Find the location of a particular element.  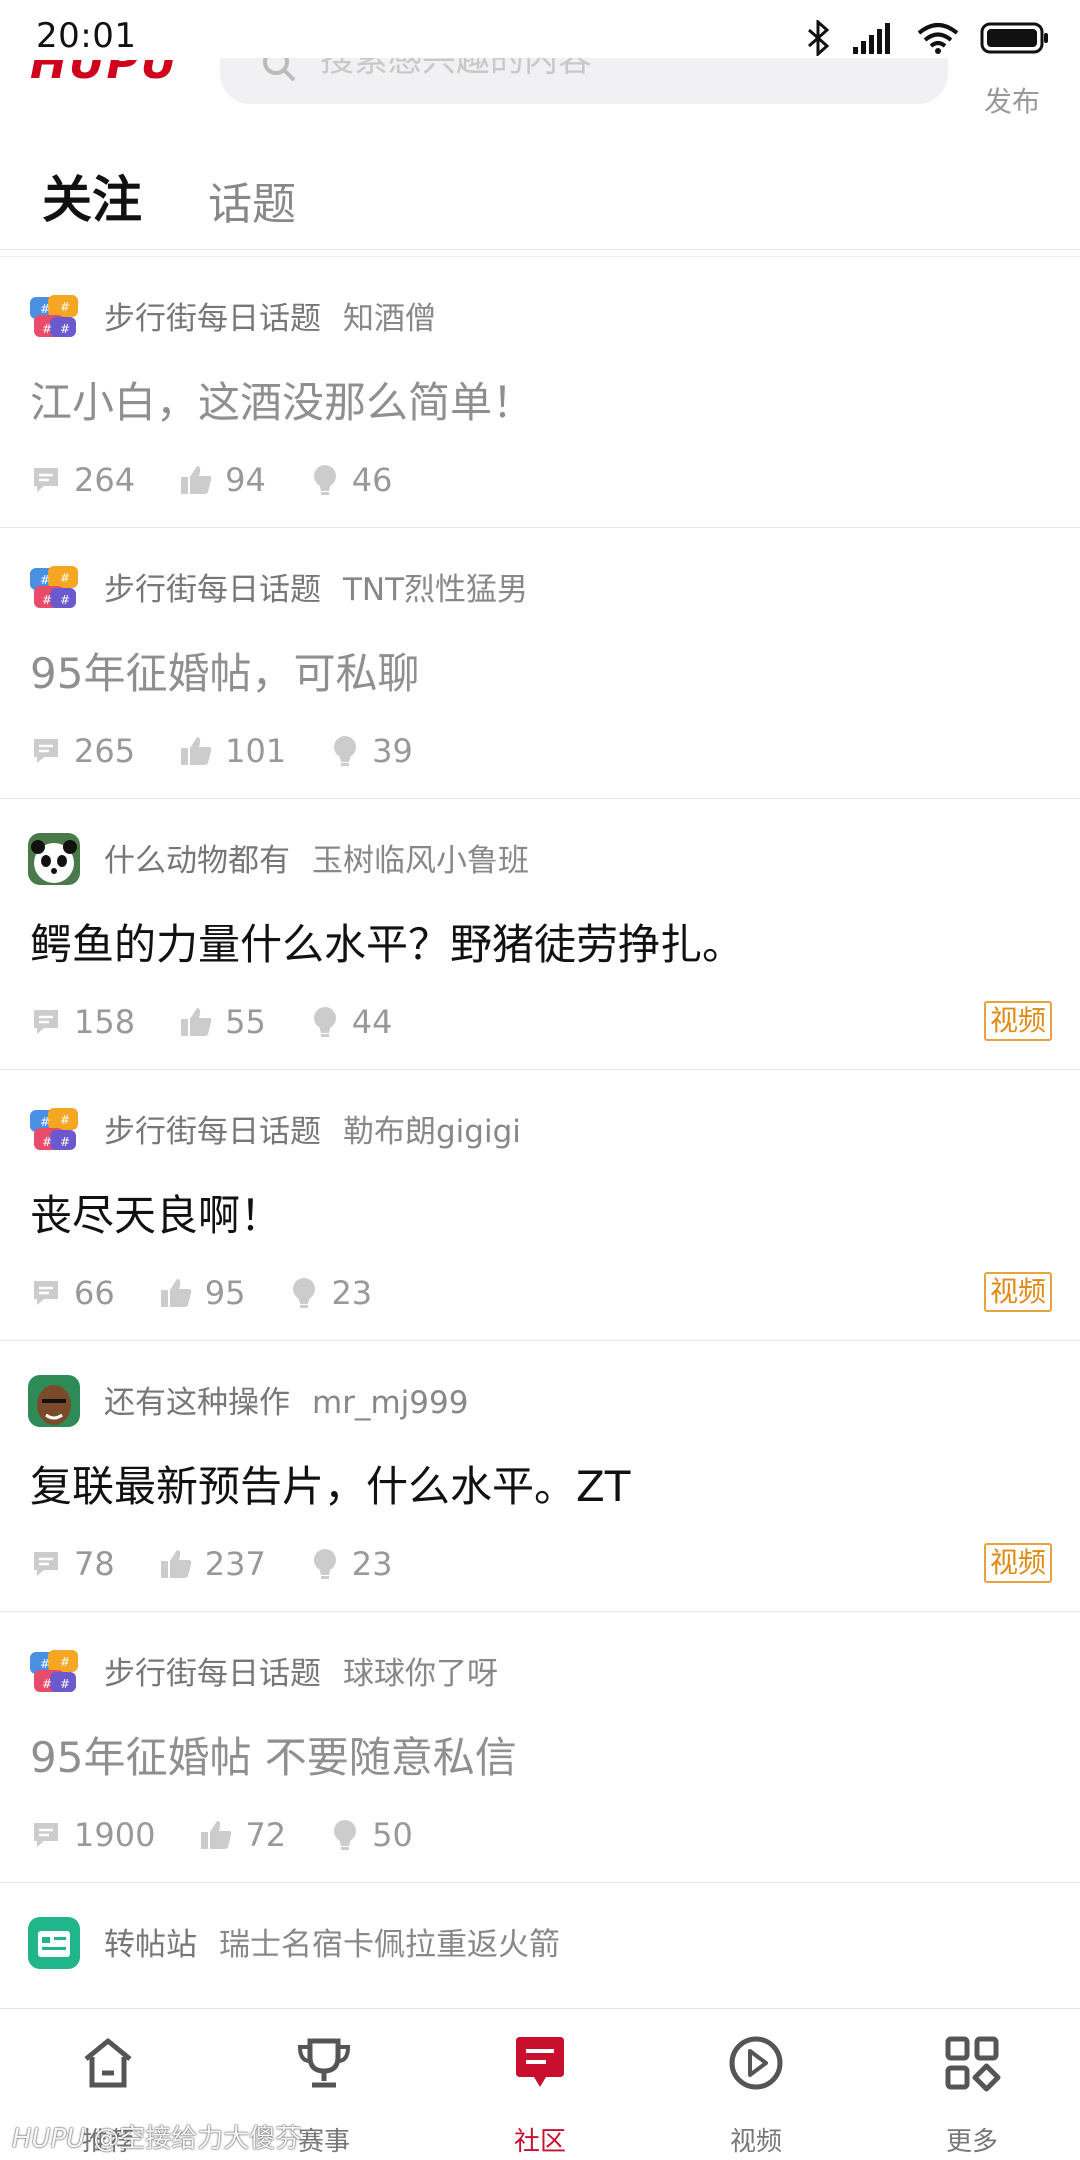

like-count-value: 95 is located at coordinates (225, 1293).